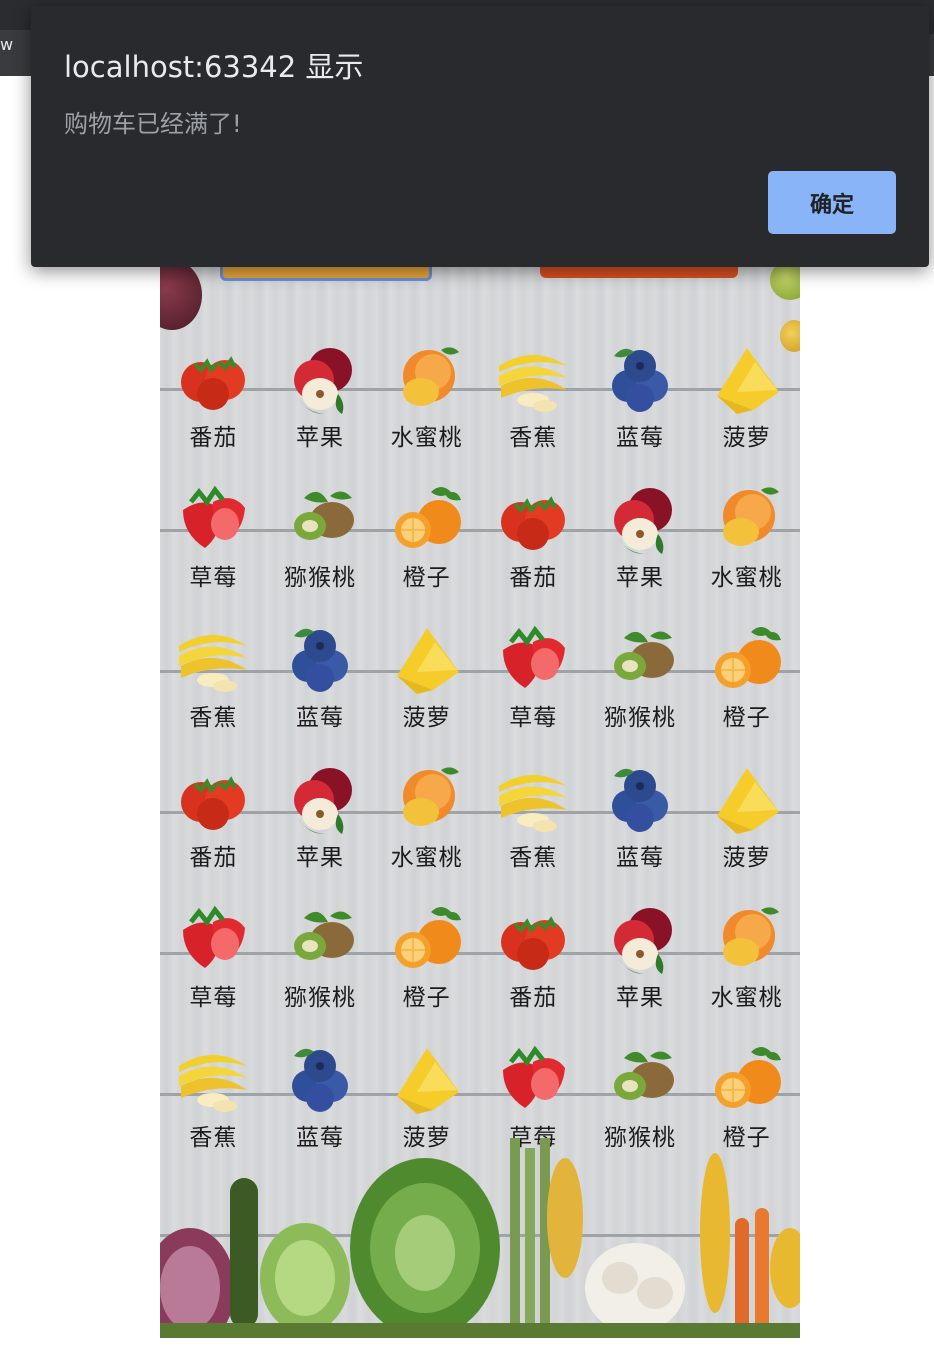  What do you see at coordinates (480, 1238) in the screenshot?
I see `vegetable-border-image` at bounding box center [480, 1238].